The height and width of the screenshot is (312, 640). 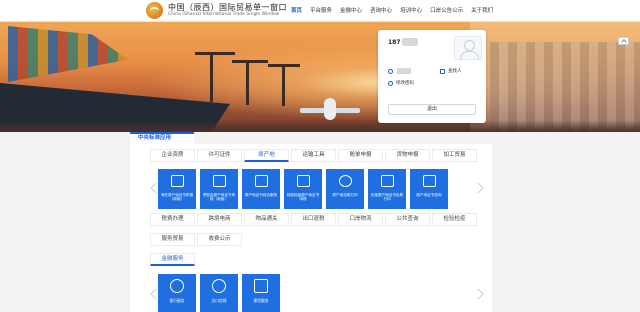 I want to click on airplane, so click(x=330, y=109).